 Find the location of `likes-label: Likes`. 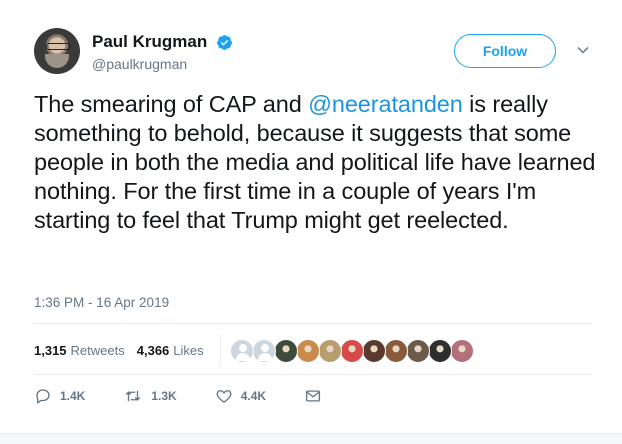

likes-label: Likes is located at coordinates (188, 350).